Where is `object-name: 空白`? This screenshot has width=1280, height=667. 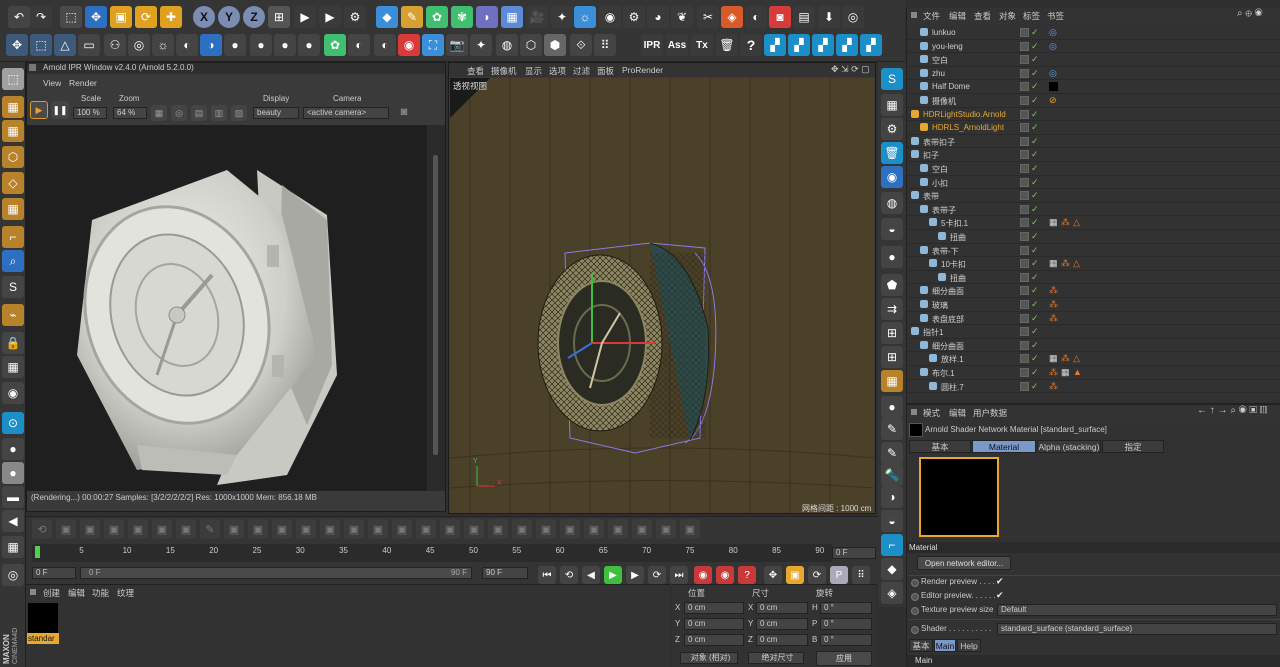 object-name: 空白 is located at coordinates (940, 60).